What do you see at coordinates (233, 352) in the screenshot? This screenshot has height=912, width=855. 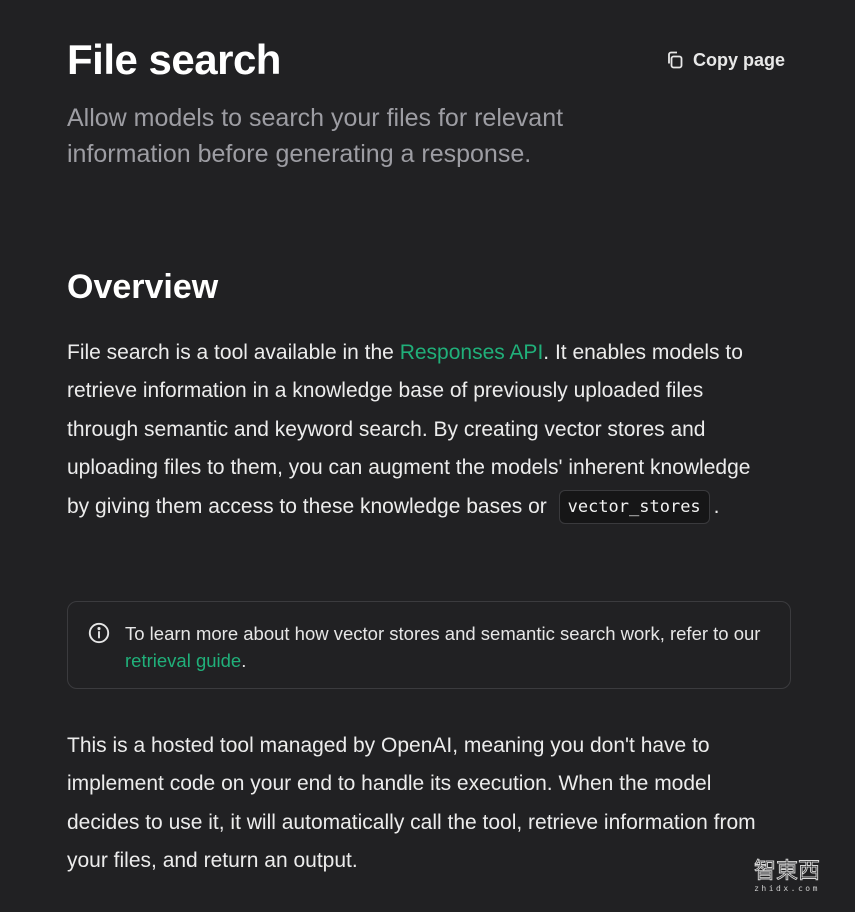 I see `para1-text-start: File search is a tool available in the` at bounding box center [233, 352].